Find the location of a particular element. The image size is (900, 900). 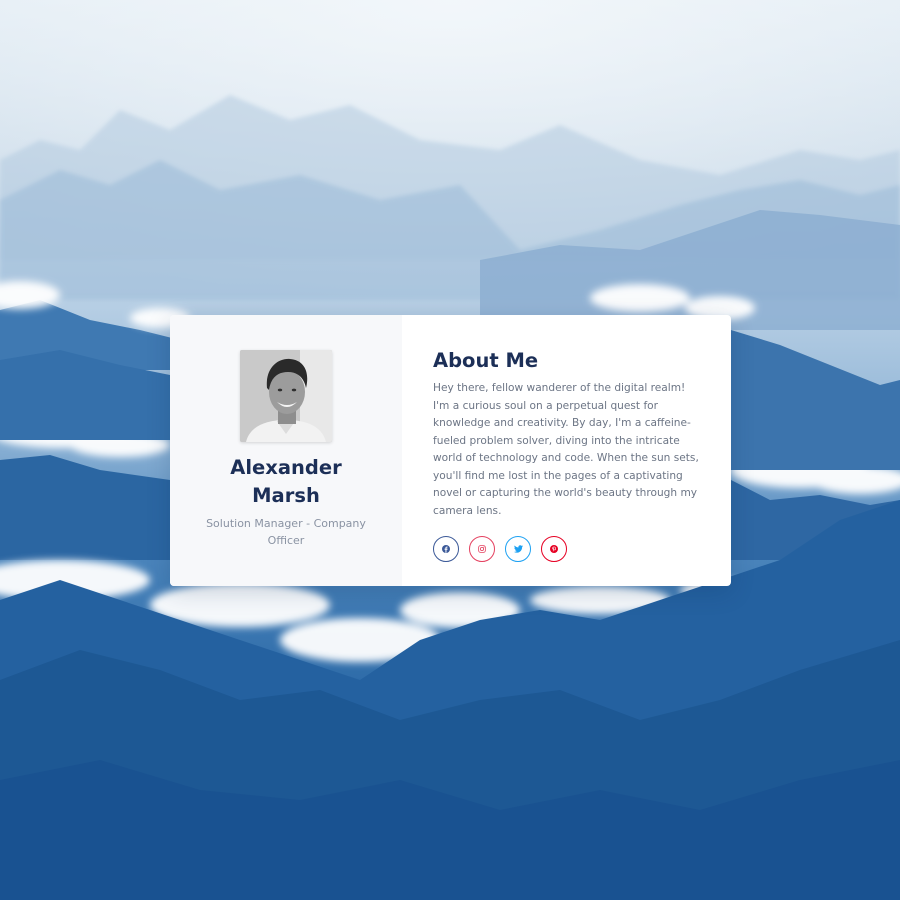

profile-role: Solution Manager - Company Officer is located at coordinates (286, 532).